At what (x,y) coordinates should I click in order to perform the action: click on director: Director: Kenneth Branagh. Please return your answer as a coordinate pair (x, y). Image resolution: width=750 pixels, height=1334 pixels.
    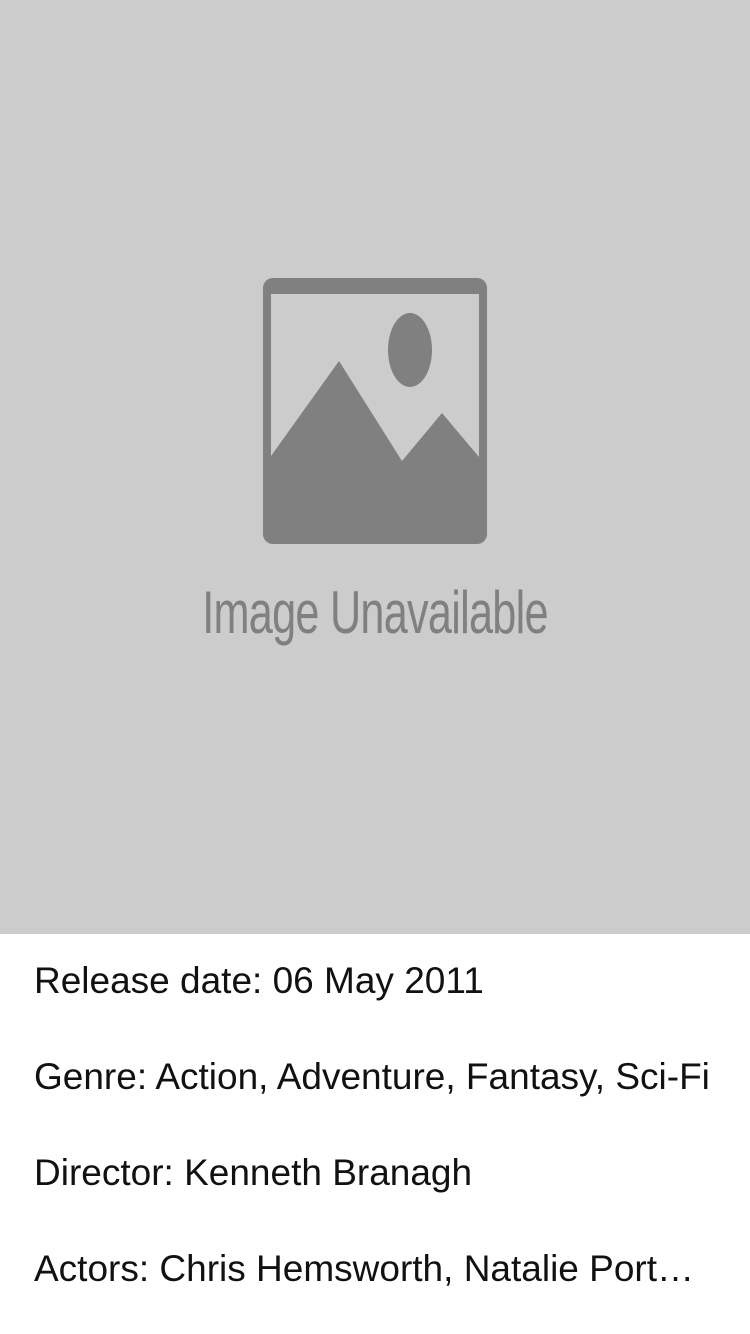
    Looking at the image, I should click on (253, 1172).